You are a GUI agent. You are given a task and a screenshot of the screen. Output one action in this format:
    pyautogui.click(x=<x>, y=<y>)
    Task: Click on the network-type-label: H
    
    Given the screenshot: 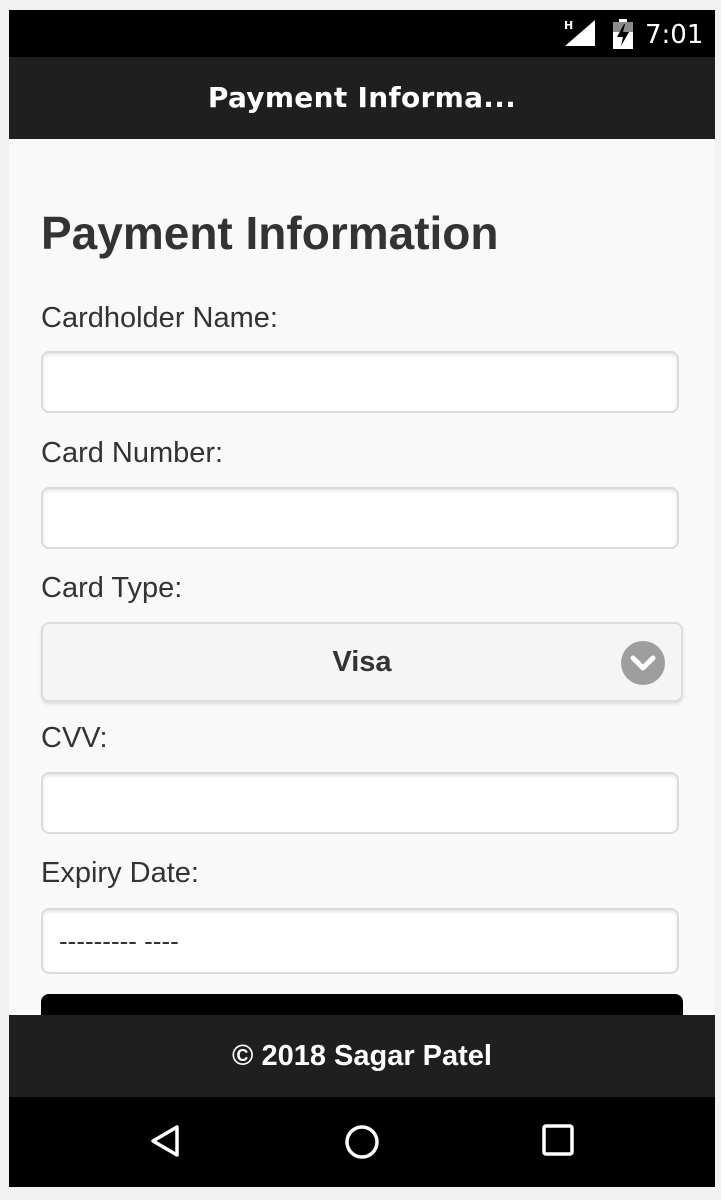 What is the action you would take?
    pyautogui.click(x=569, y=25)
    